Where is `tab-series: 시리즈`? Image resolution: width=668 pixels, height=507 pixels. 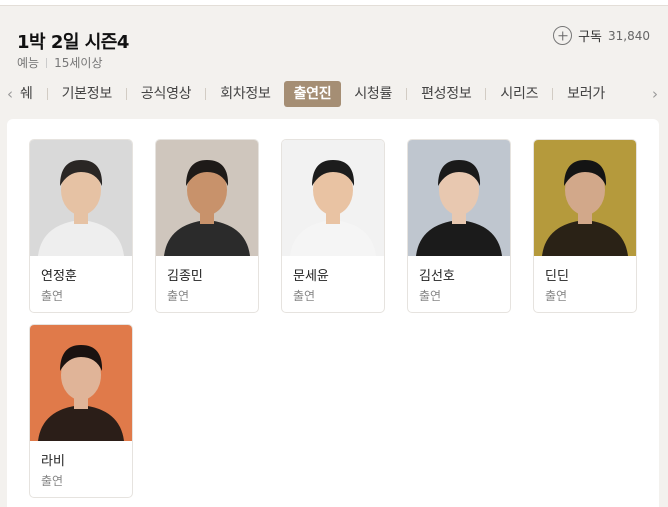 tab-series: 시리즈 is located at coordinates (519, 94).